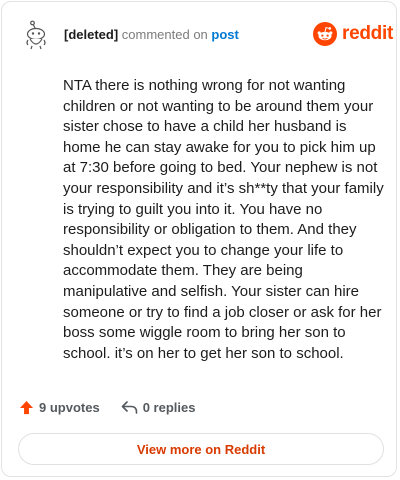  Describe the element at coordinates (91, 34) in the screenshot. I see `comment-author: [deleted]` at that location.